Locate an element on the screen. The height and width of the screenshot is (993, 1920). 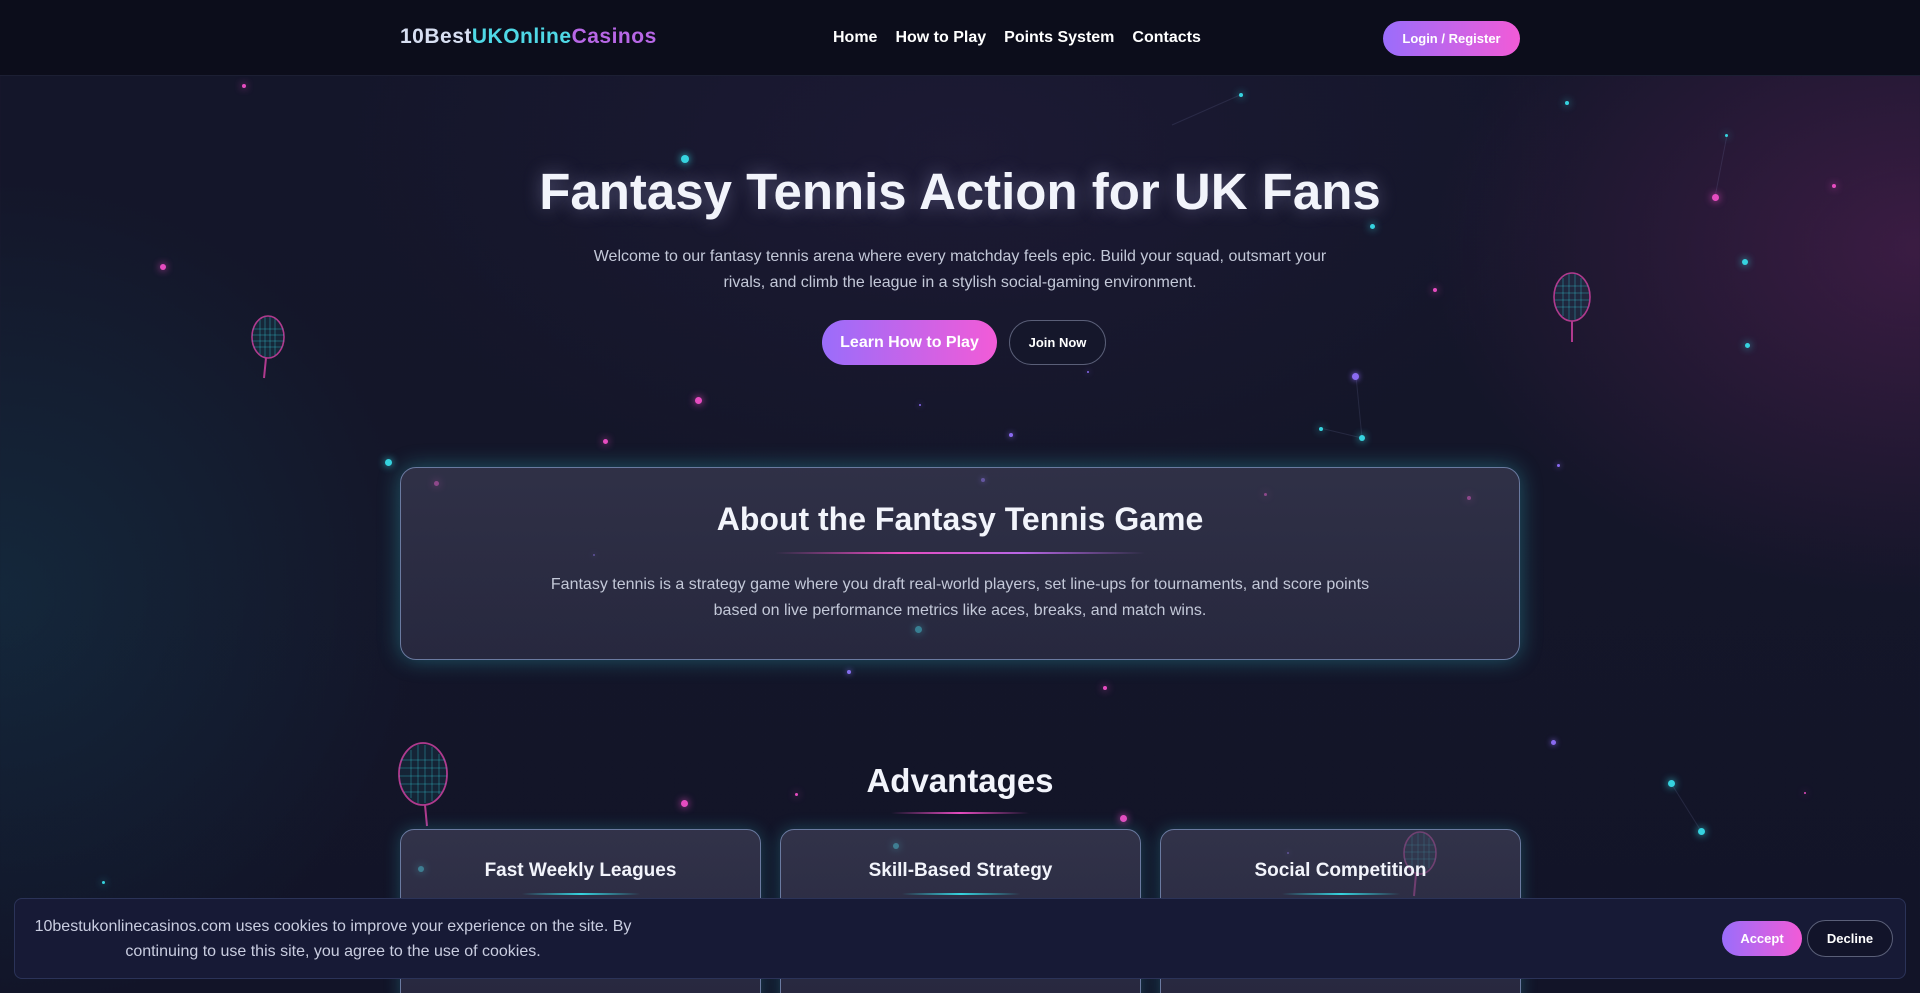
hero-title: Fantasy Tennis Action for UK Fans is located at coordinates (960, 191).